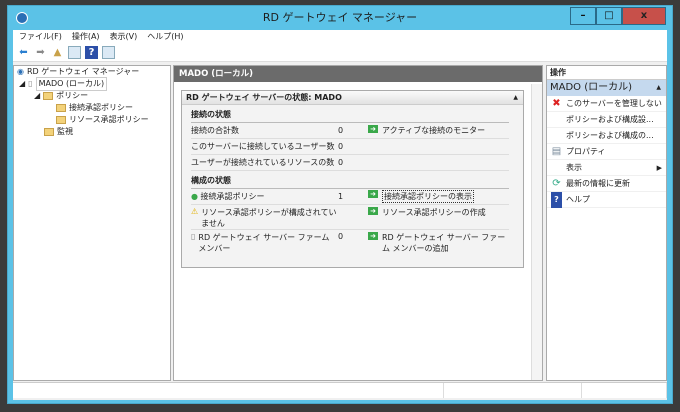 The width and height of the screenshot is (680, 412). Describe the element at coordinates (92, 84) in the screenshot. I see `tree-server: ◢ ▯ MADO (ローカル)` at that location.